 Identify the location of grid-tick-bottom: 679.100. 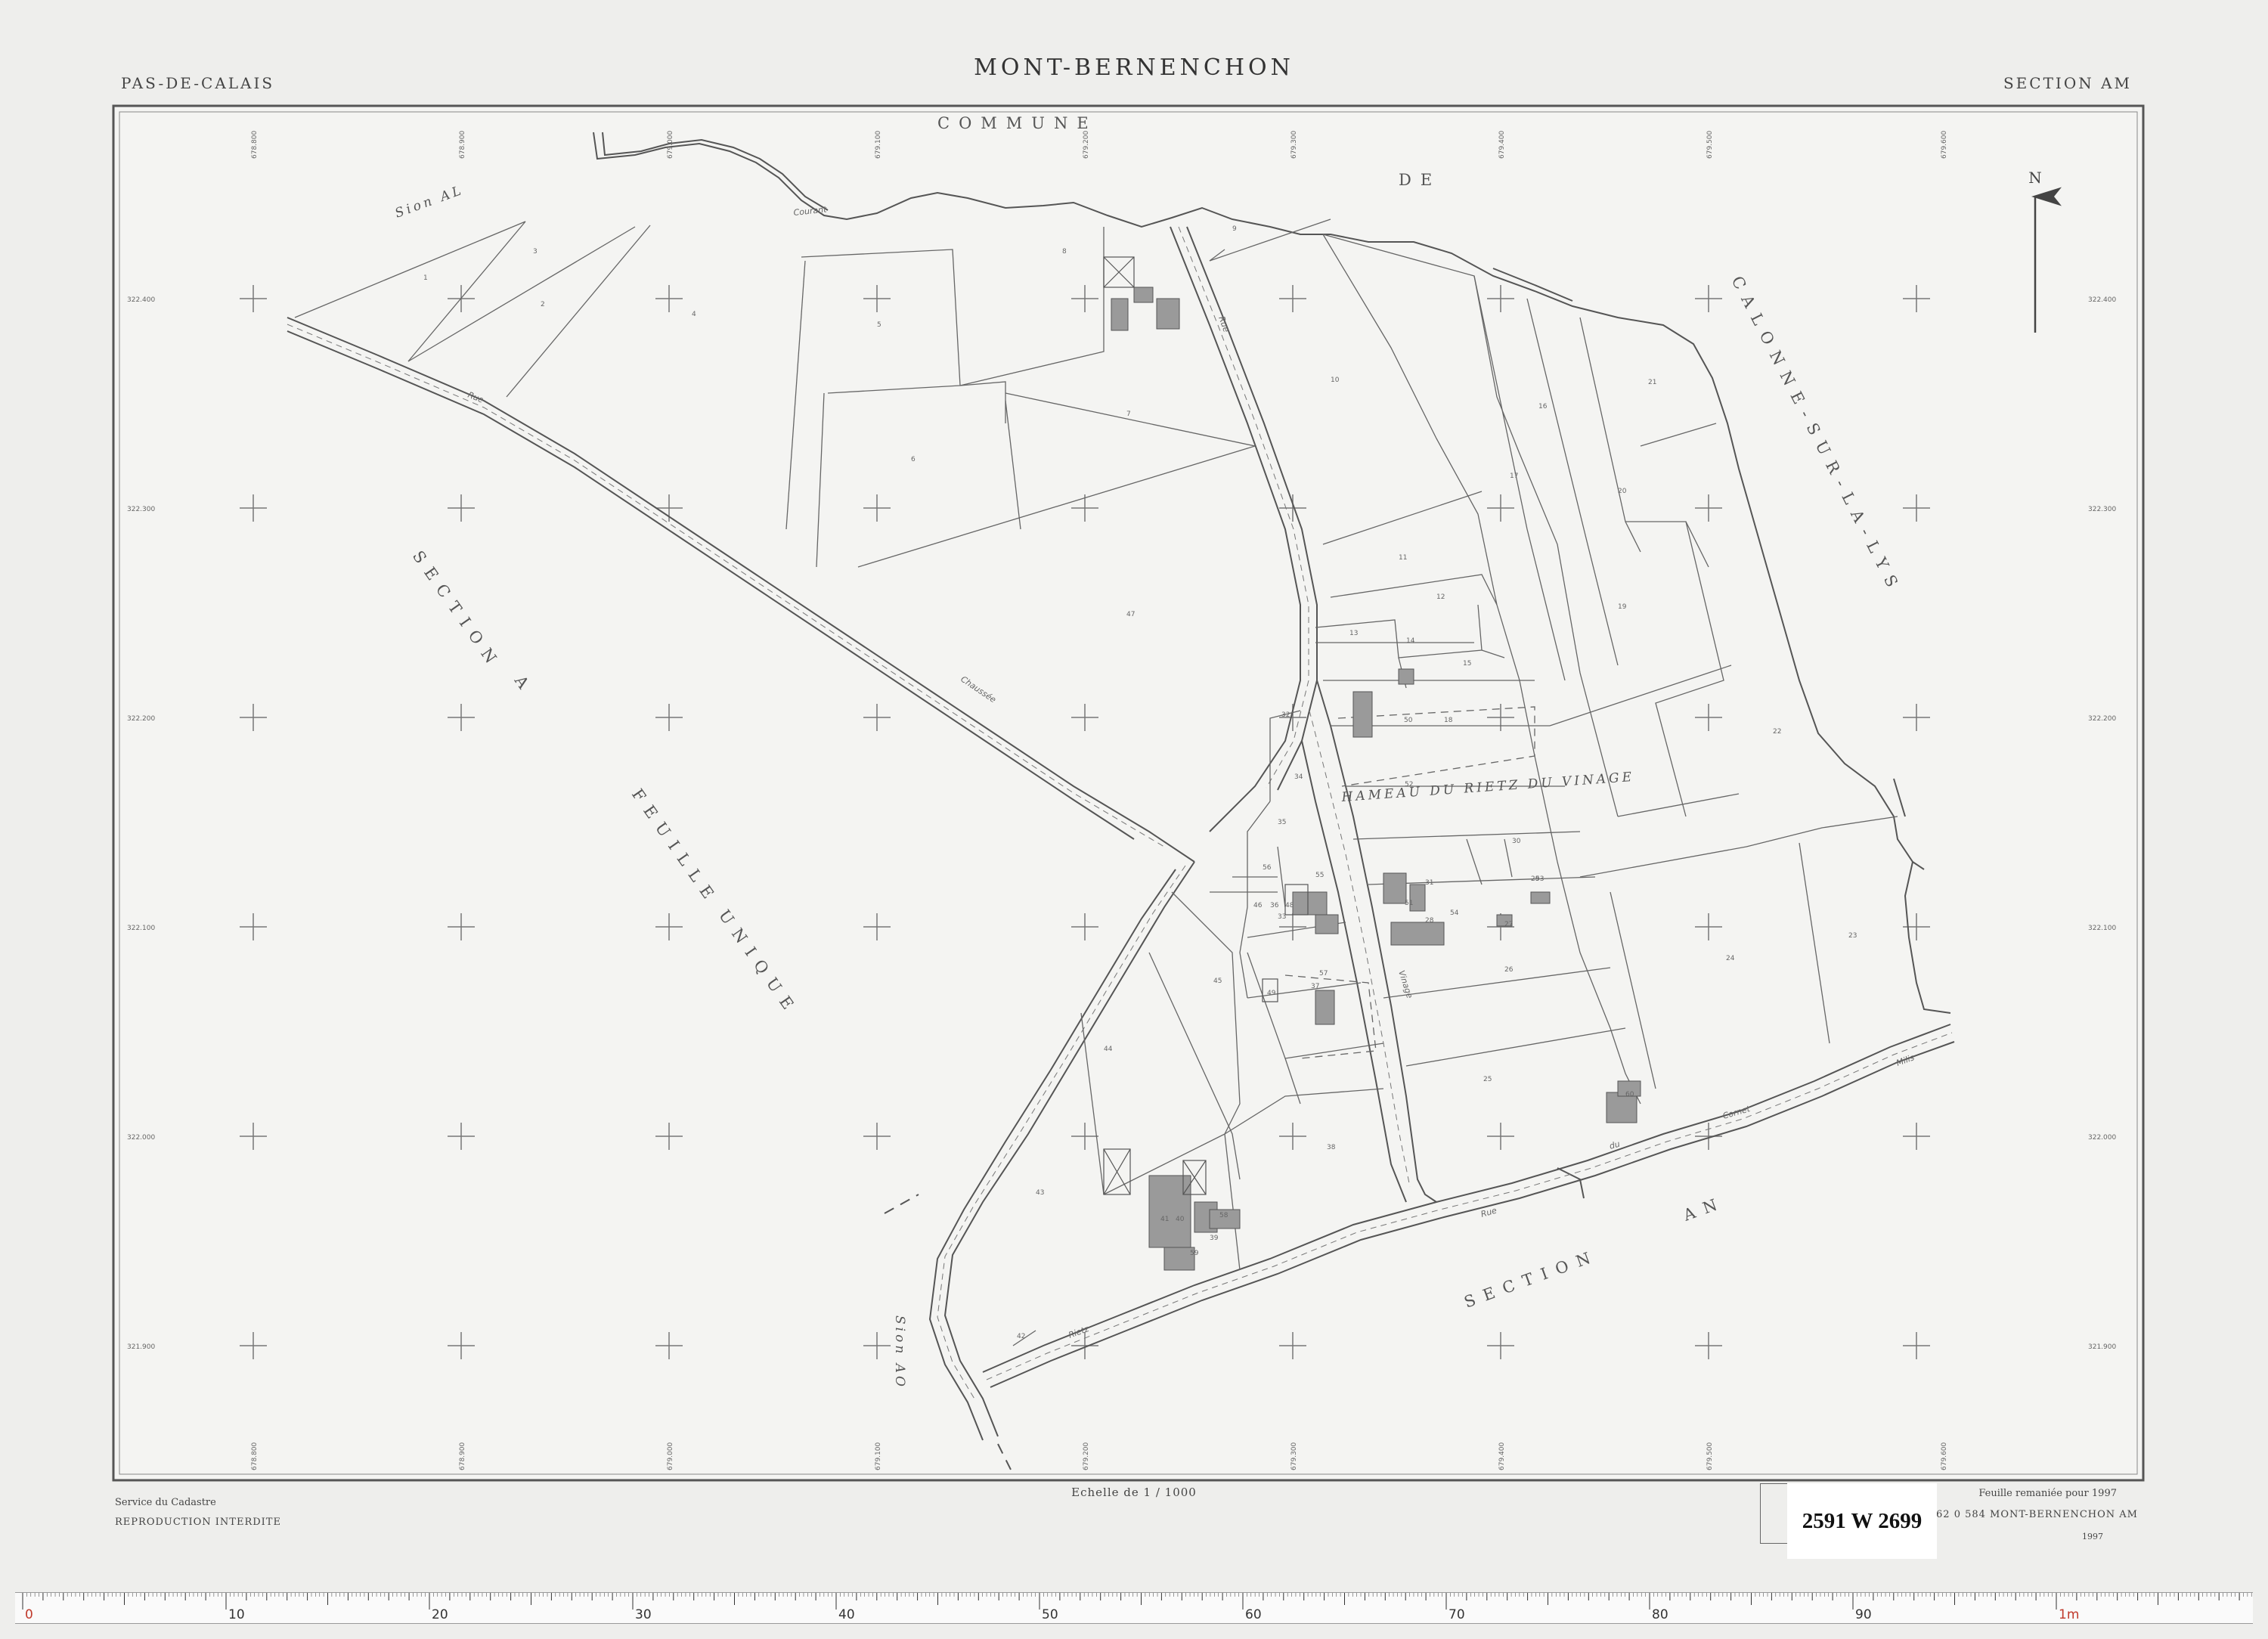
(879, 1456).